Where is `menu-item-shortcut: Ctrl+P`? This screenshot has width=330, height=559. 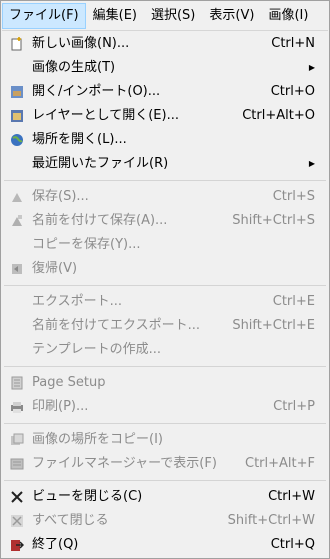
menu-item-shortcut: Ctrl+P is located at coordinates (294, 406).